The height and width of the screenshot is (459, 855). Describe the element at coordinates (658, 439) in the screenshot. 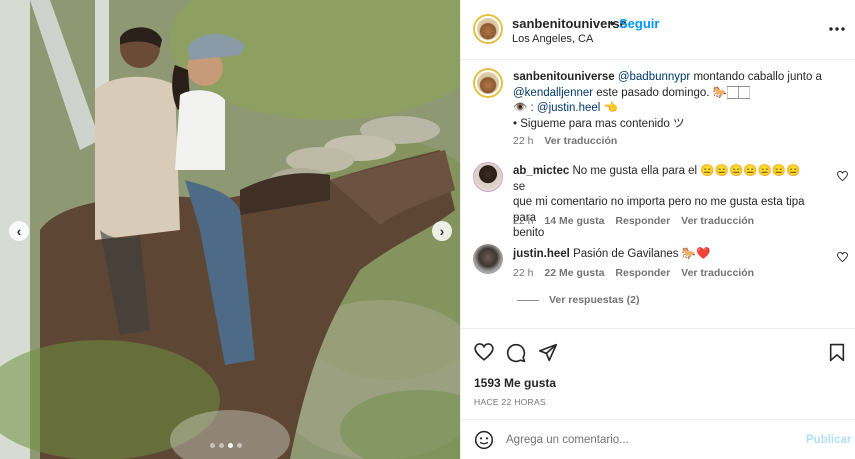

I see `add-comment-bar: Agrega un comentario... Publicar` at that location.